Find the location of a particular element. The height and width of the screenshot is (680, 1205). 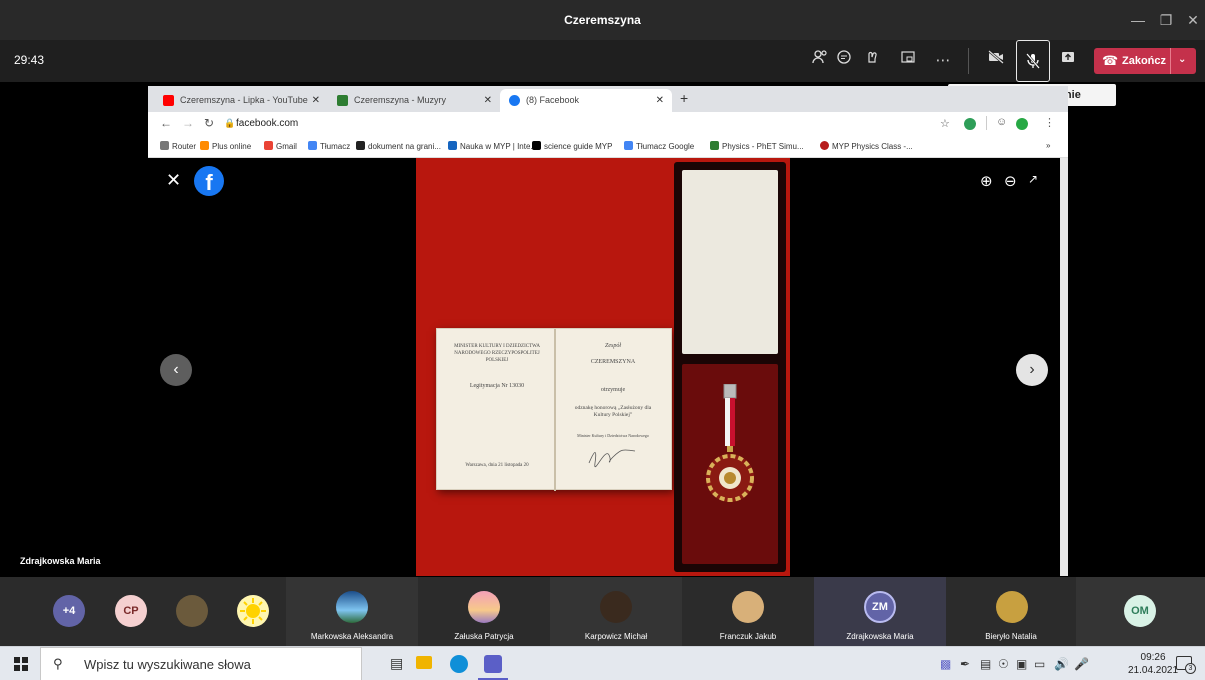

certificate-date: Warszawa, dnia 21 listopada 20 is located at coordinates (497, 465).